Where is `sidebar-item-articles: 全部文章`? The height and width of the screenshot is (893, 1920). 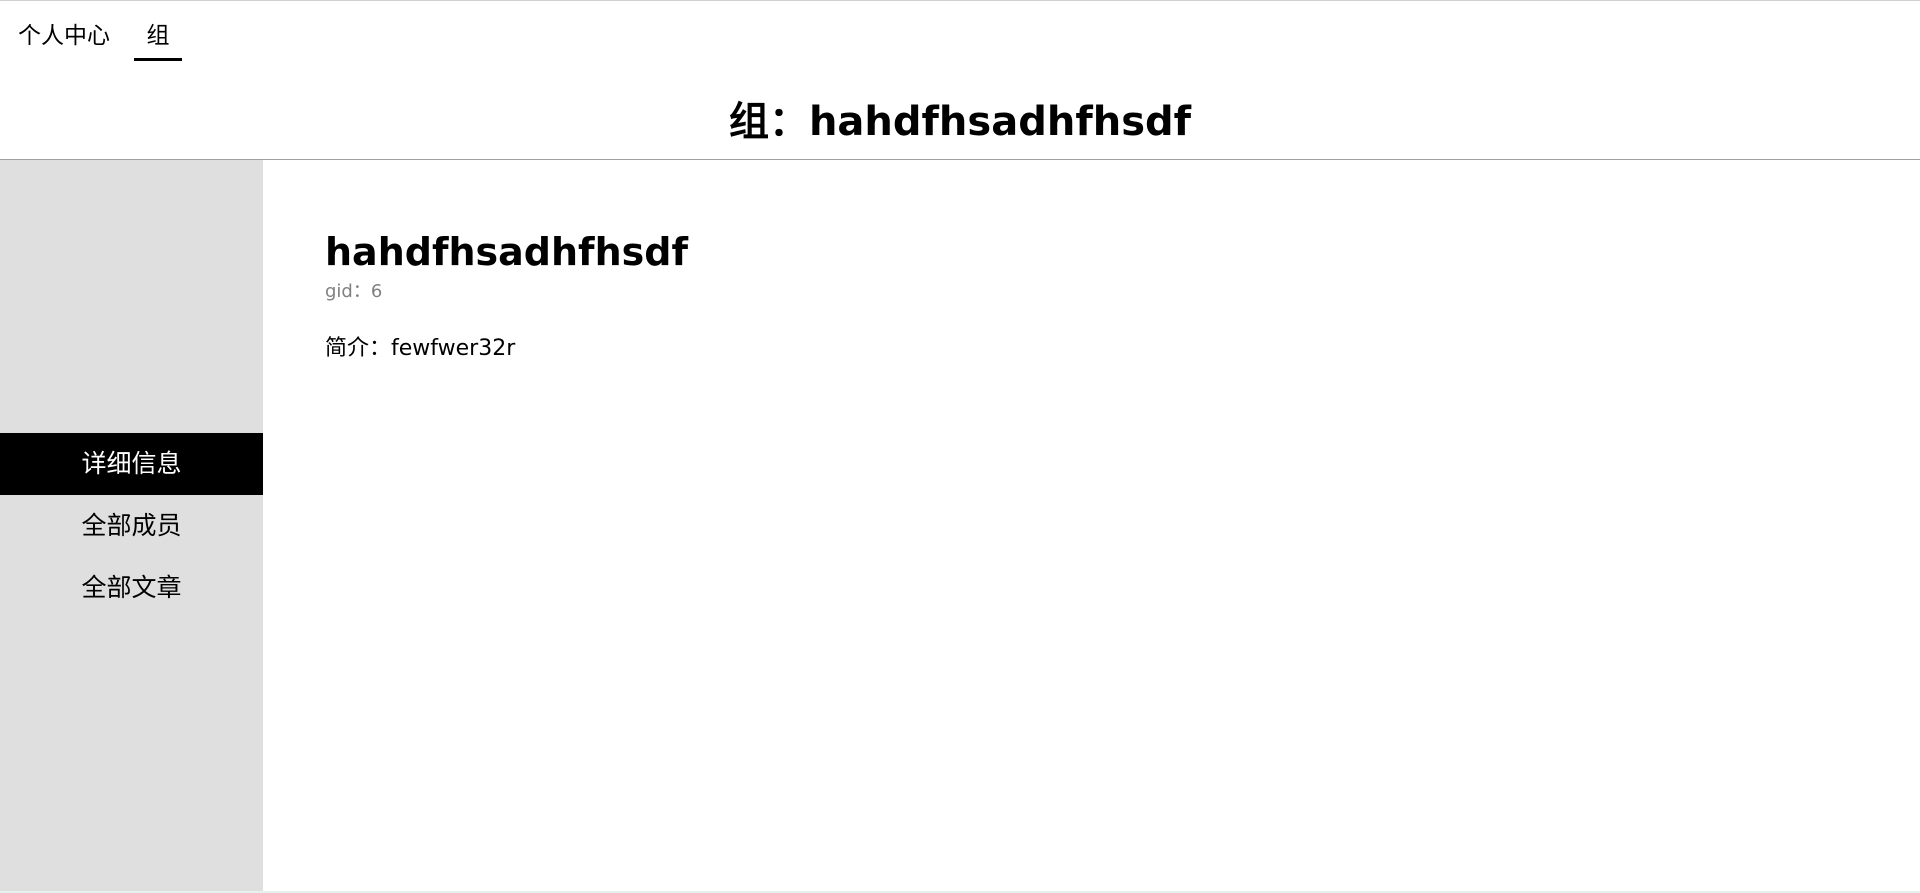 sidebar-item-articles: 全部文章 is located at coordinates (131, 588).